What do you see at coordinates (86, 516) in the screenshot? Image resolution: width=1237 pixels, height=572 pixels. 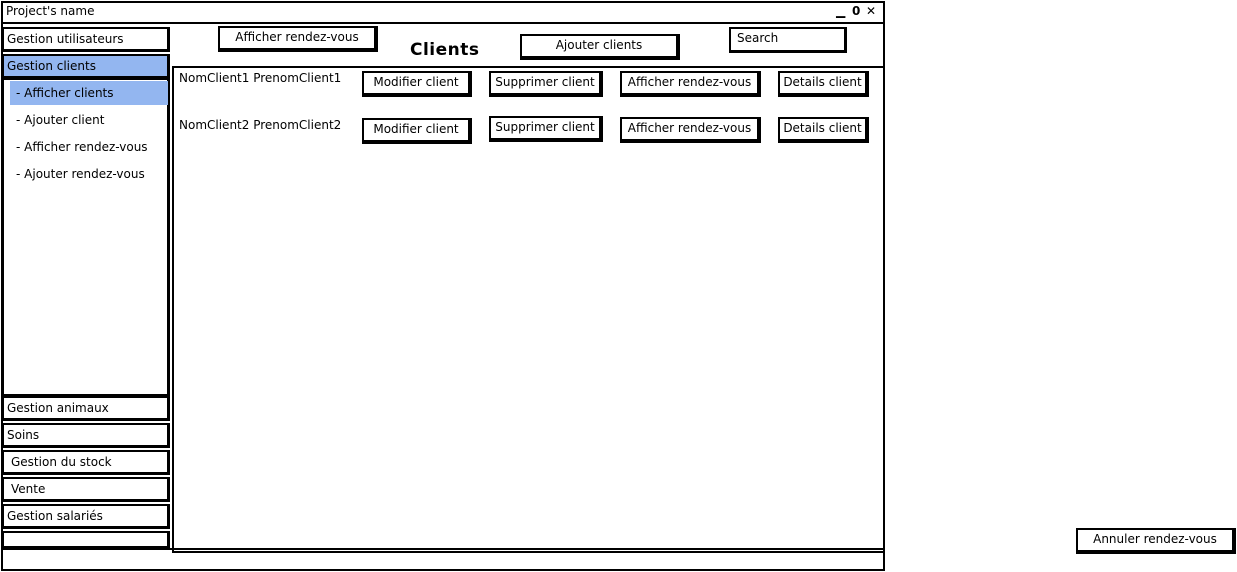 I see `sidebar-item-gestion-salaries: Gestion salariés` at bounding box center [86, 516].